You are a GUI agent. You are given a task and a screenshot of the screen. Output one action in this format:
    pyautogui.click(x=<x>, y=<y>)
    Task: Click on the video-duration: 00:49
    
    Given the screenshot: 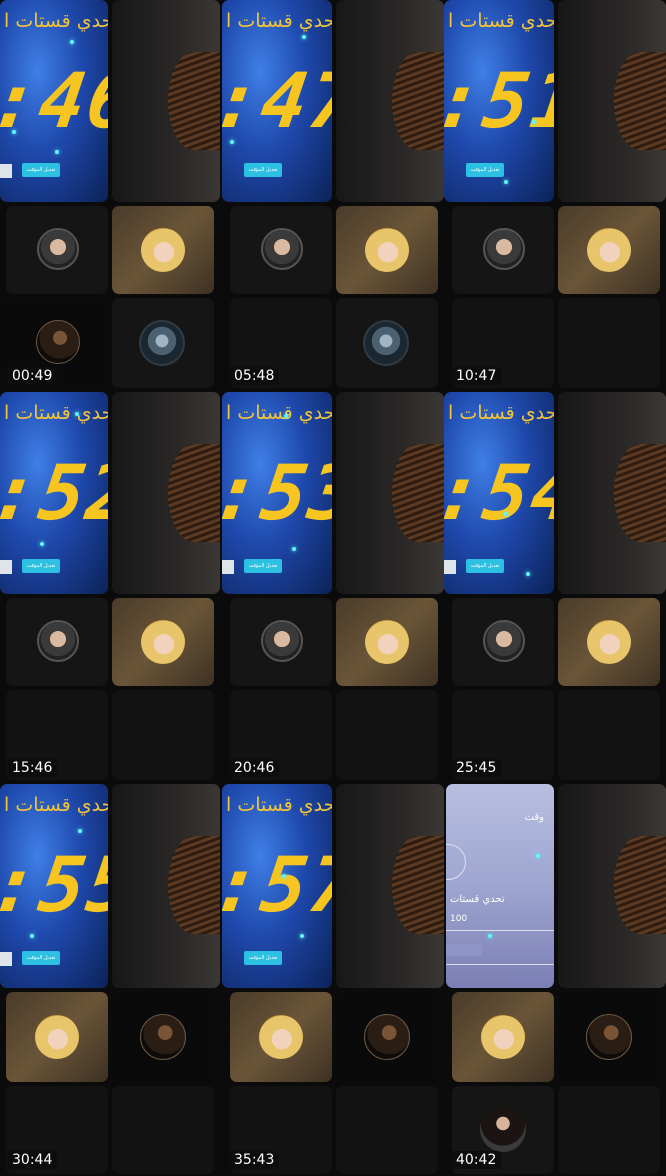 What is the action you would take?
    pyautogui.click(x=32, y=376)
    